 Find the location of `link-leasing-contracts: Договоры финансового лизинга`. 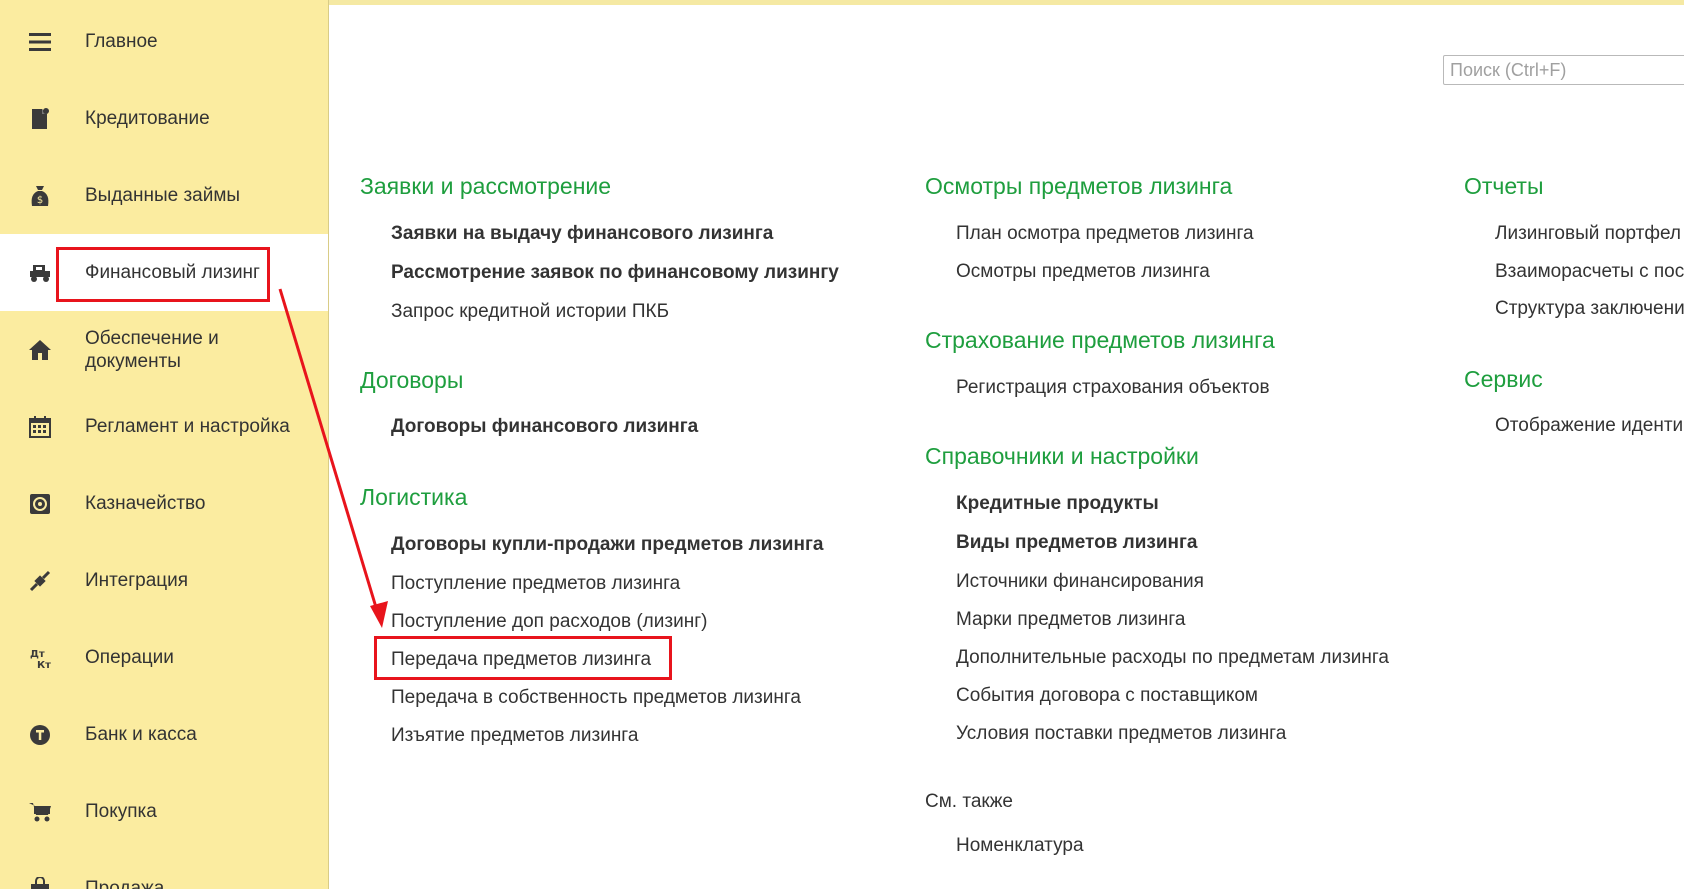

link-leasing-contracts: Договоры финансового лизинга is located at coordinates (544, 427).